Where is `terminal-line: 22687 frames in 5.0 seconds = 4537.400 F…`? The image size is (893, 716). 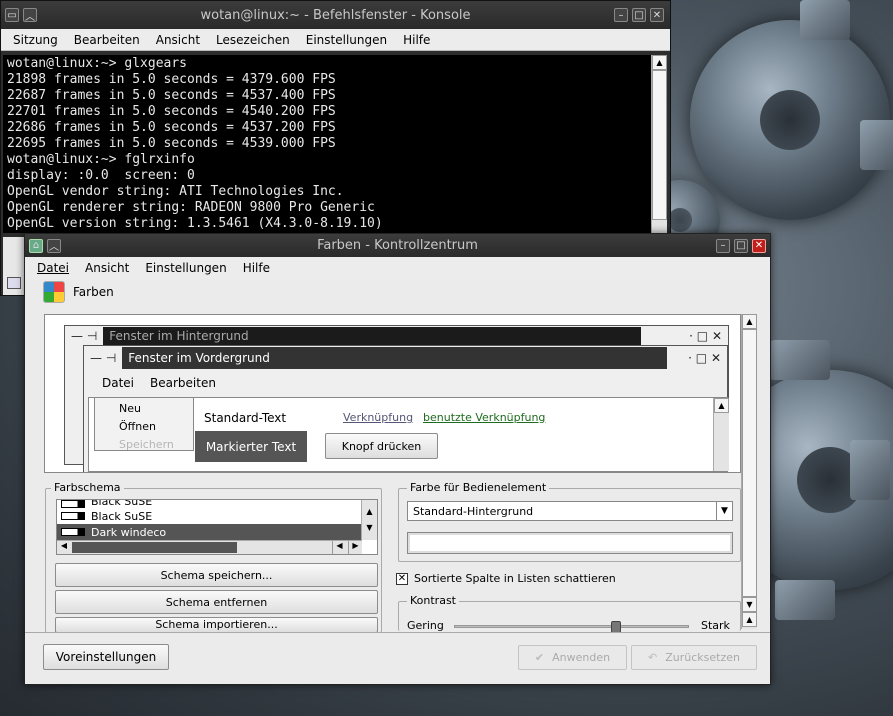 terminal-line: 22687 frames in 5.0 seconds = 4537.400 F… is located at coordinates (171, 95).